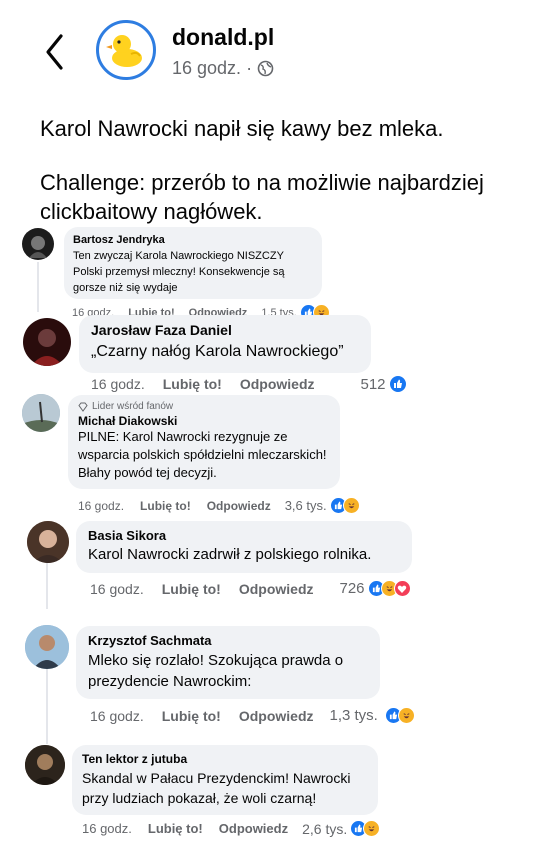 The image size is (545, 844). I want to click on page-avatar, so click(126, 50).